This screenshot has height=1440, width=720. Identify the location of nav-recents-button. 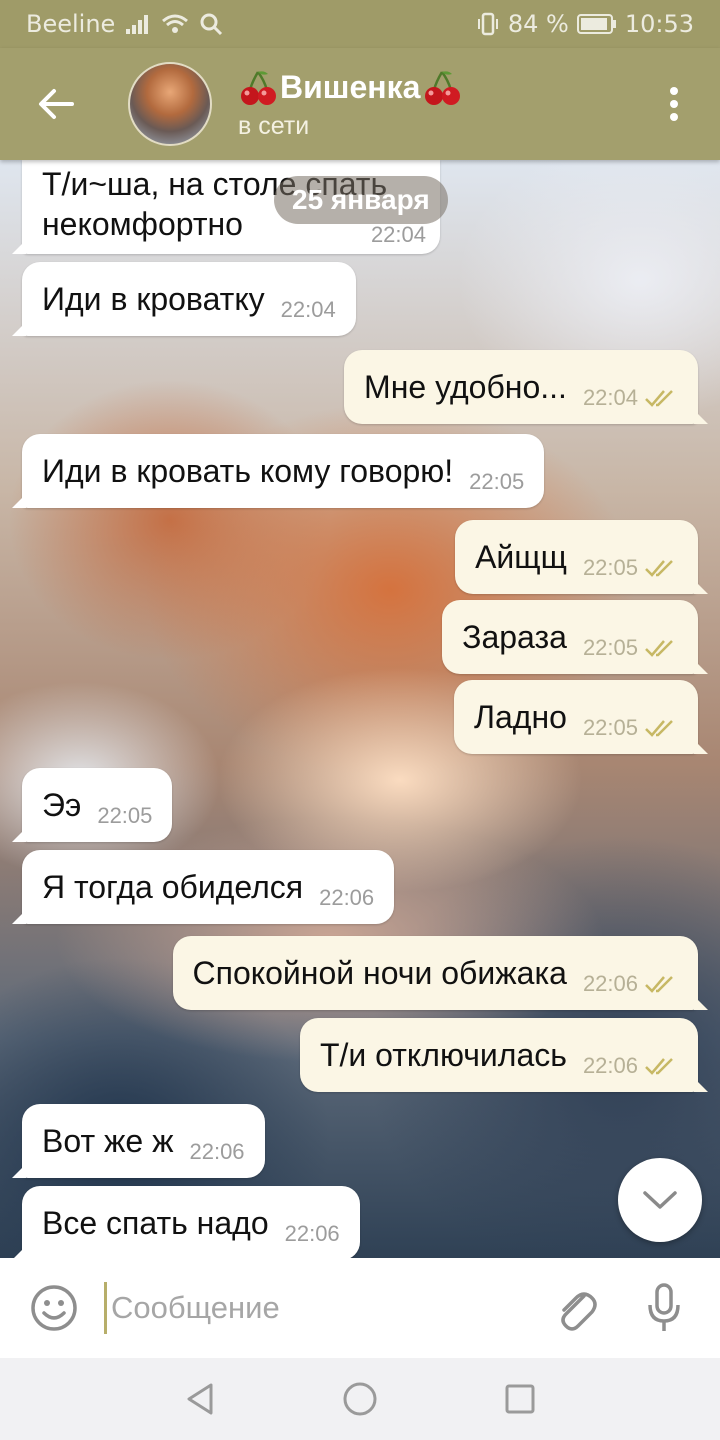
(520, 1399).